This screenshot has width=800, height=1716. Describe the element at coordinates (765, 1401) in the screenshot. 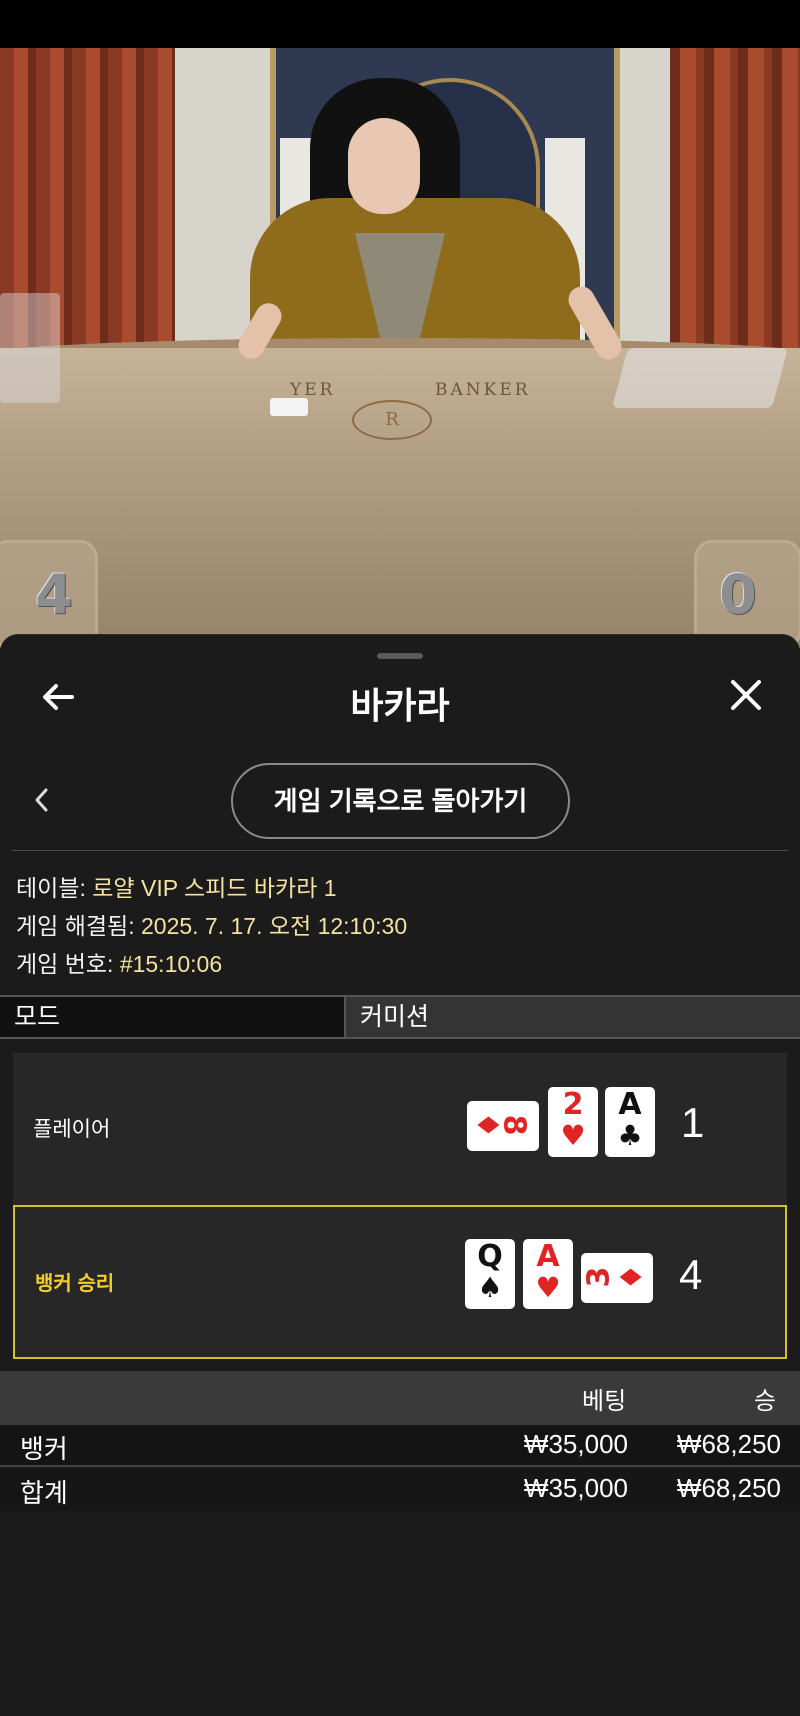

I see `win-column-header: 승` at that location.